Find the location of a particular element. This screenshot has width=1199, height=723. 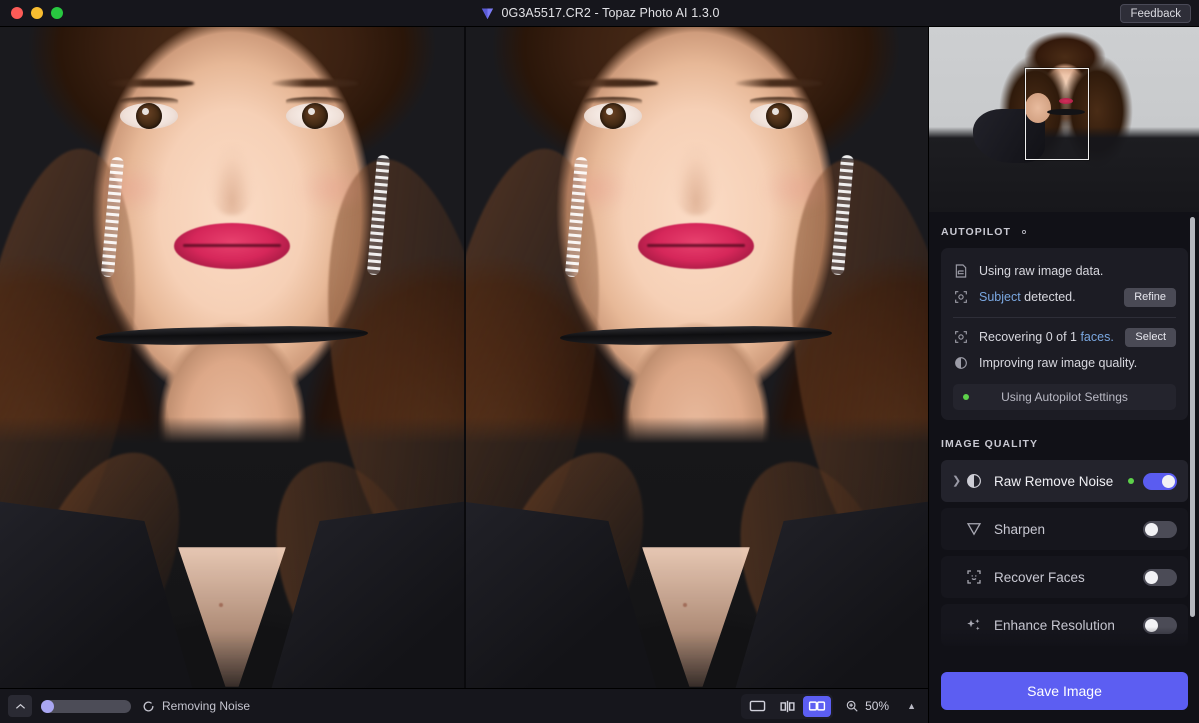

faces-prefix: Recovering 0 of 1 is located at coordinates (1030, 337).